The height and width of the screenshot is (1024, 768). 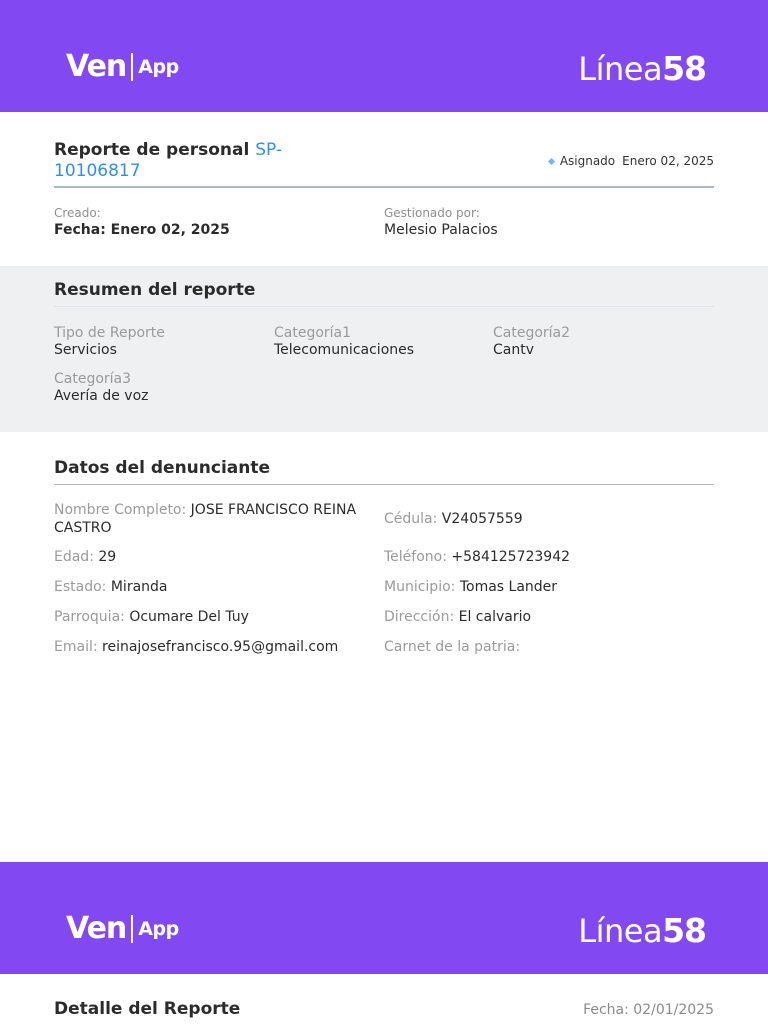 What do you see at coordinates (189, 617) in the screenshot?
I see `field-parroquia-value: Ocumare Del Tuy` at bounding box center [189, 617].